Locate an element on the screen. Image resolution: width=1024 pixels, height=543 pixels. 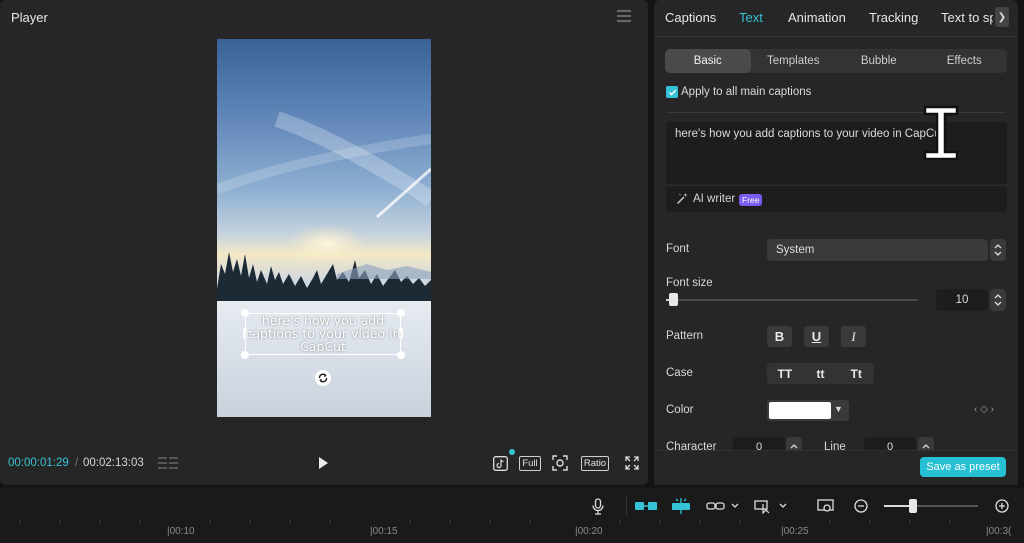
subtab-bubble: Bubble is located at coordinates (879, 61).